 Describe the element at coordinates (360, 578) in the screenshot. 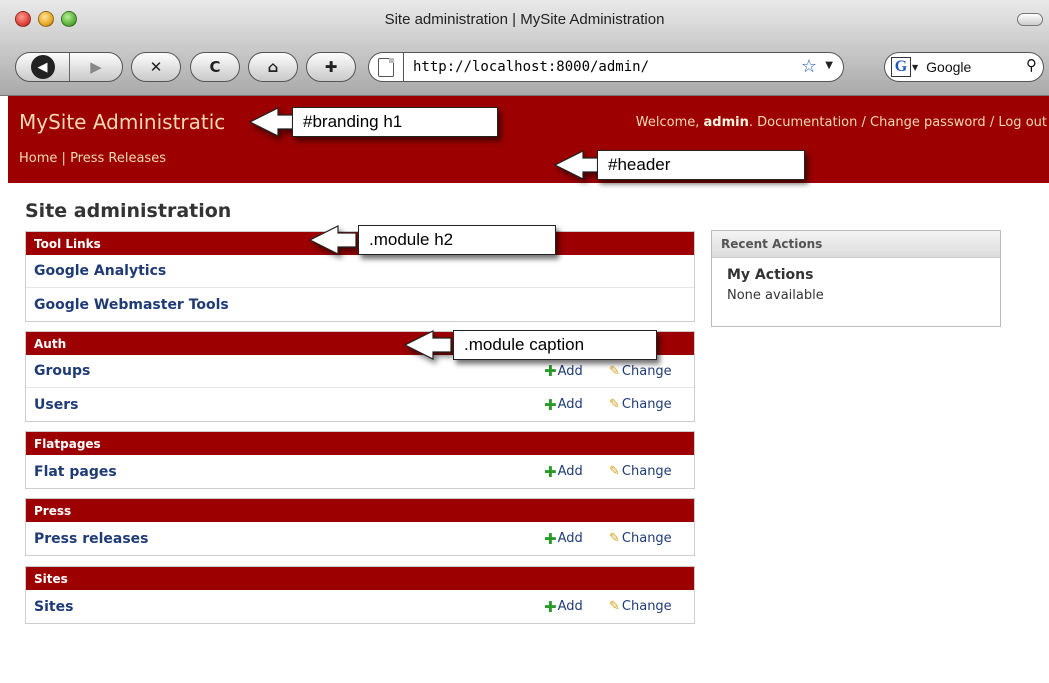

I see `module-caption: Sites` at that location.